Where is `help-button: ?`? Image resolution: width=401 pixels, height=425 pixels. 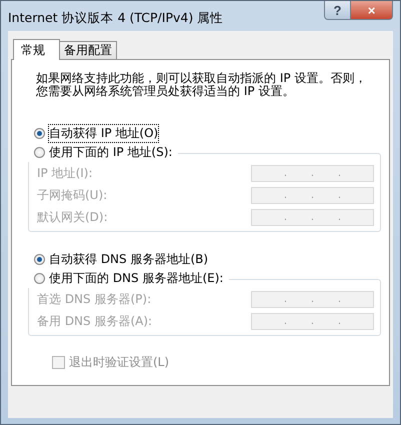 help-button: ? is located at coordinates (337, 10).